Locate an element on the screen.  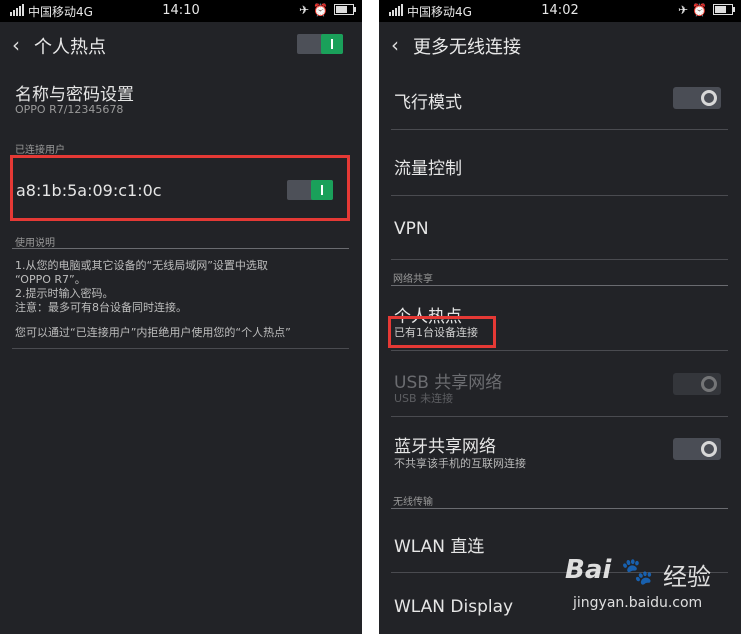
wlan-direct-item: WLAN 直连 is located at coordinates (439, 544).